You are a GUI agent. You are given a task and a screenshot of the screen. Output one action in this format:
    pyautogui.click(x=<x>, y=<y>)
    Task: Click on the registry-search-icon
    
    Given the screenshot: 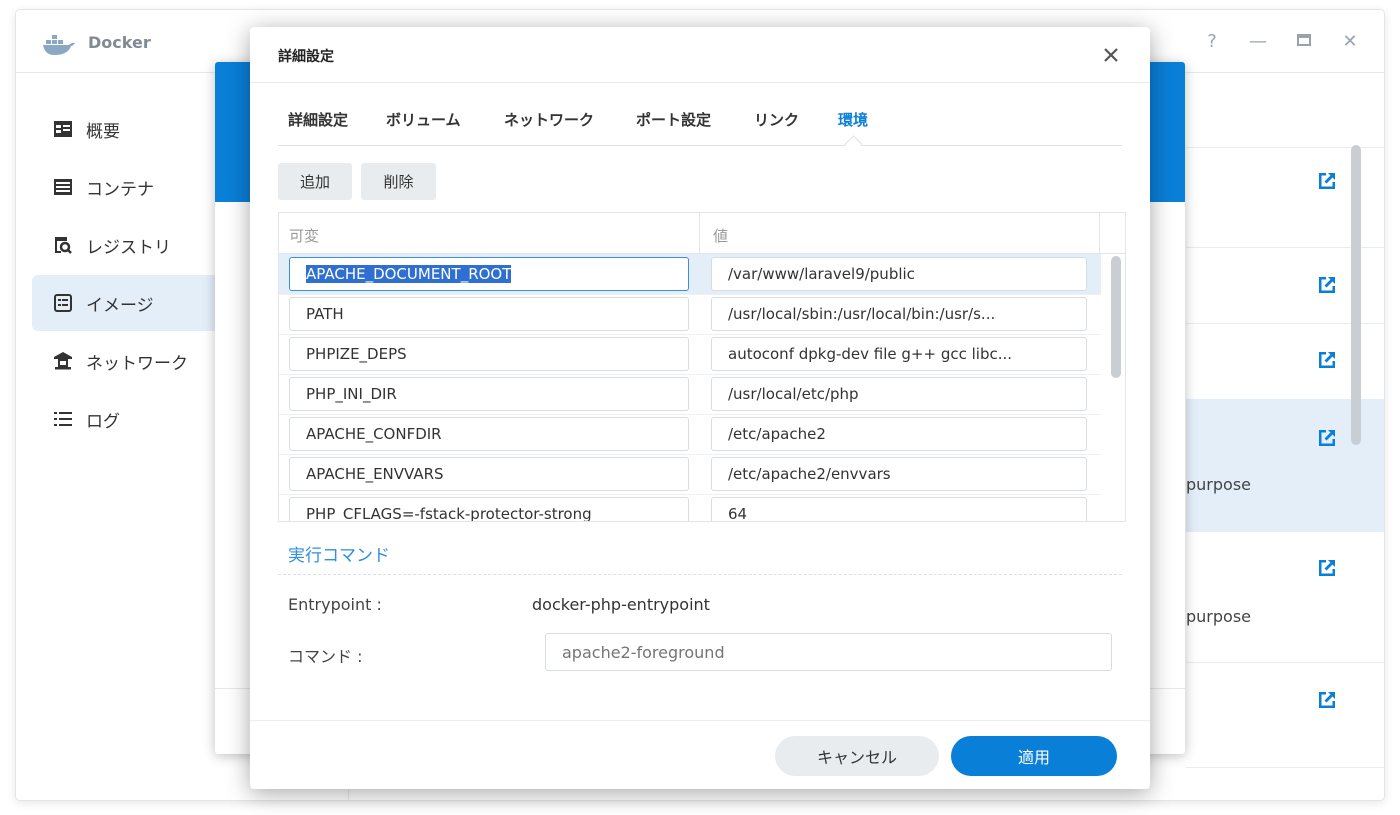 What is the action you would take?
    pyautogui.click(x=63, y=245)
    